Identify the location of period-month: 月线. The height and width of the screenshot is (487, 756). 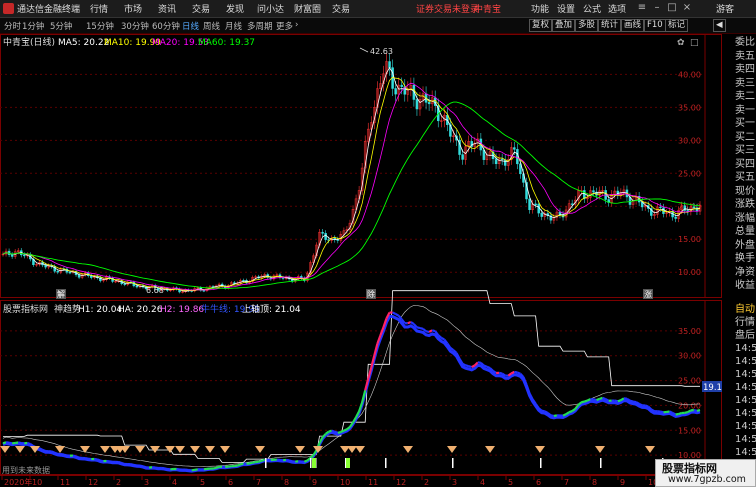
(233, 26).